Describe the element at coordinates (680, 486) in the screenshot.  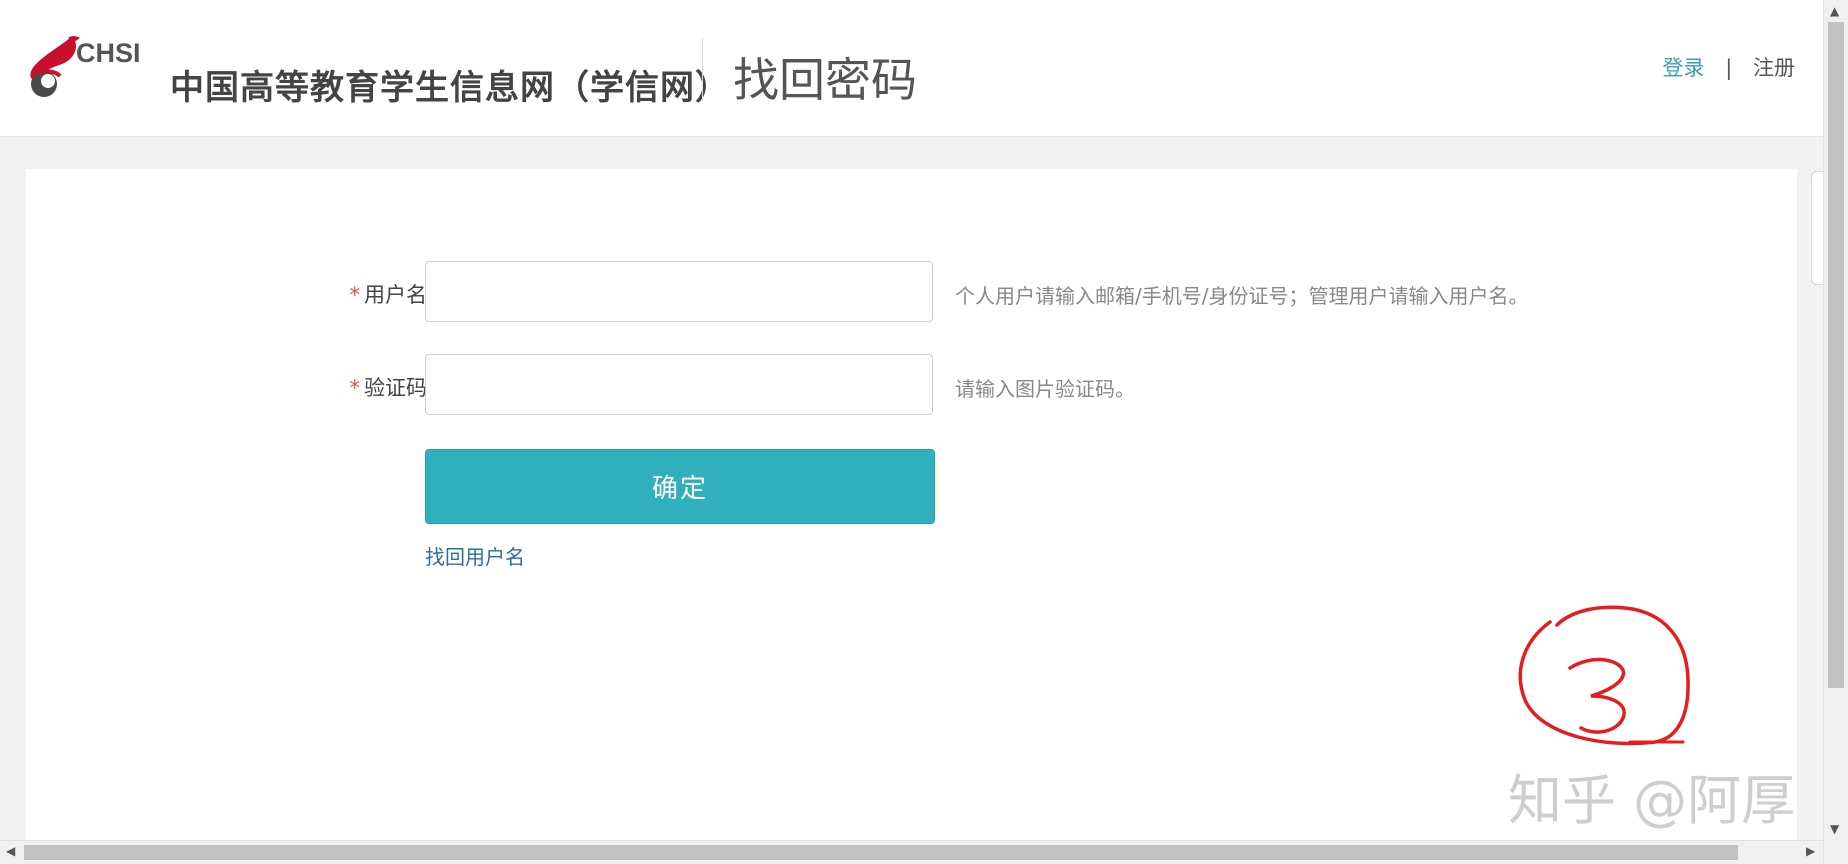
I see `confirm-button: 确定` at that location.